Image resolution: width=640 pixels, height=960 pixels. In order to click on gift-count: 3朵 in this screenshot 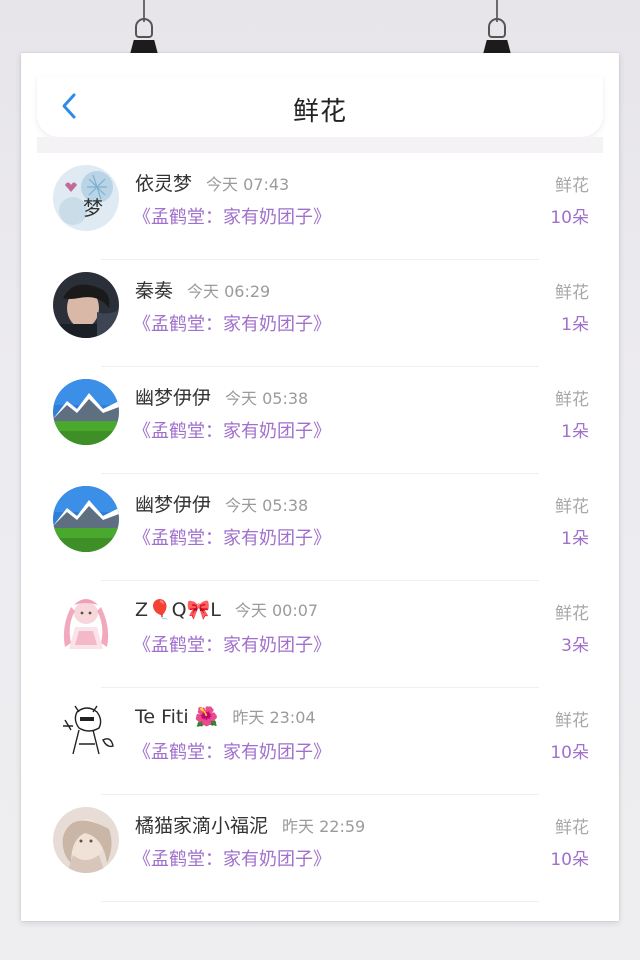, I will do `click(575, 646)`.